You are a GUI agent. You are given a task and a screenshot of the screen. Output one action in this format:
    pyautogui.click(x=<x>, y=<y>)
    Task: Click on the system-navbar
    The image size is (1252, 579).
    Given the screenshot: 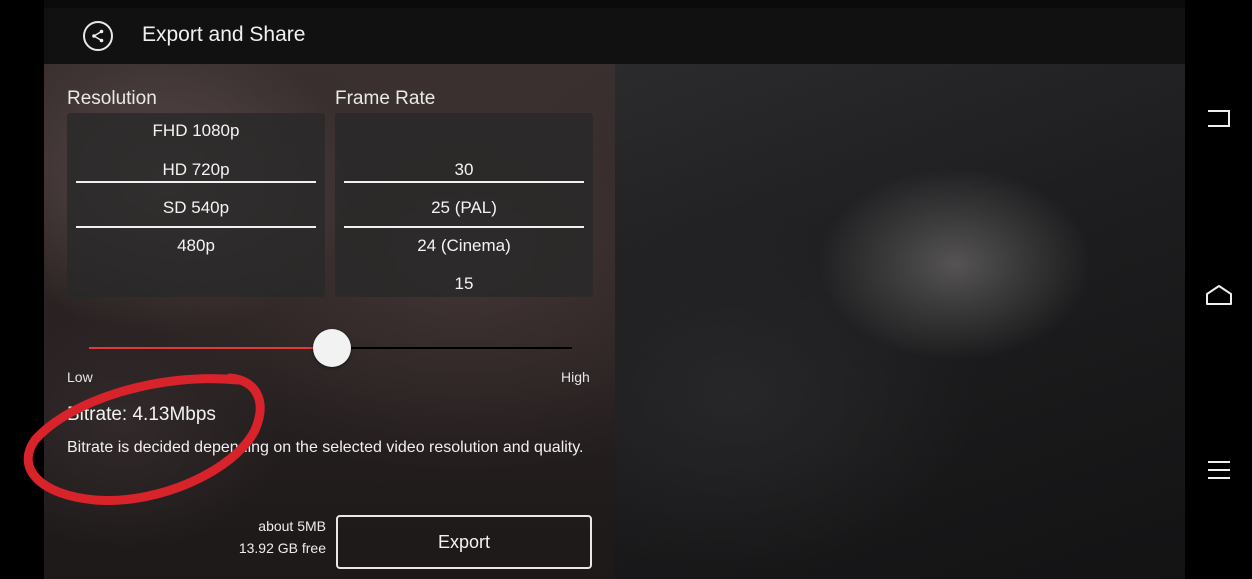 What is the action you would take?
    pyautogui.click(x=1218, y=289)
    